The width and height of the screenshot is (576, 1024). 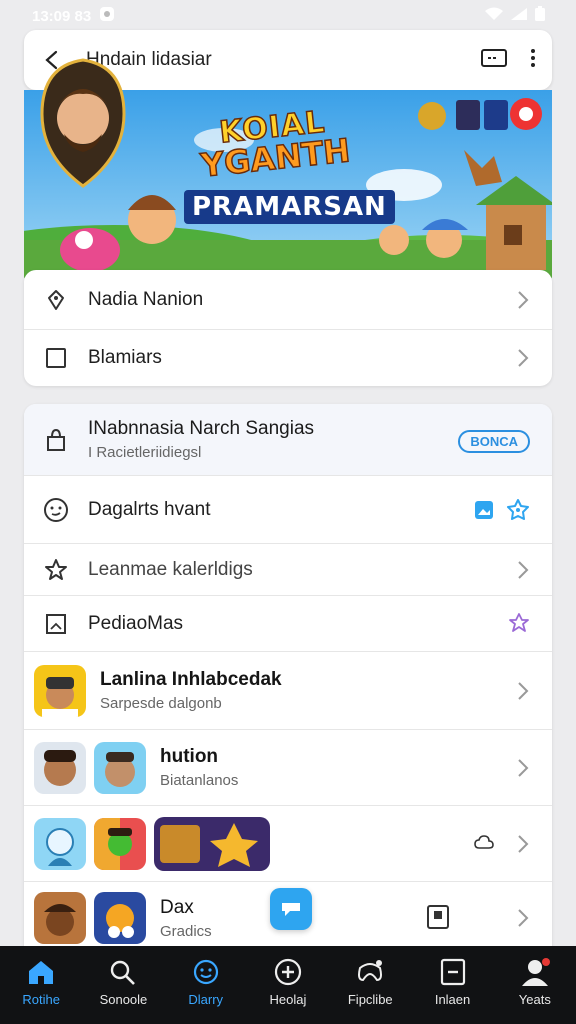 I want to click on smile-badge-icon, so click(x=205, y=972).